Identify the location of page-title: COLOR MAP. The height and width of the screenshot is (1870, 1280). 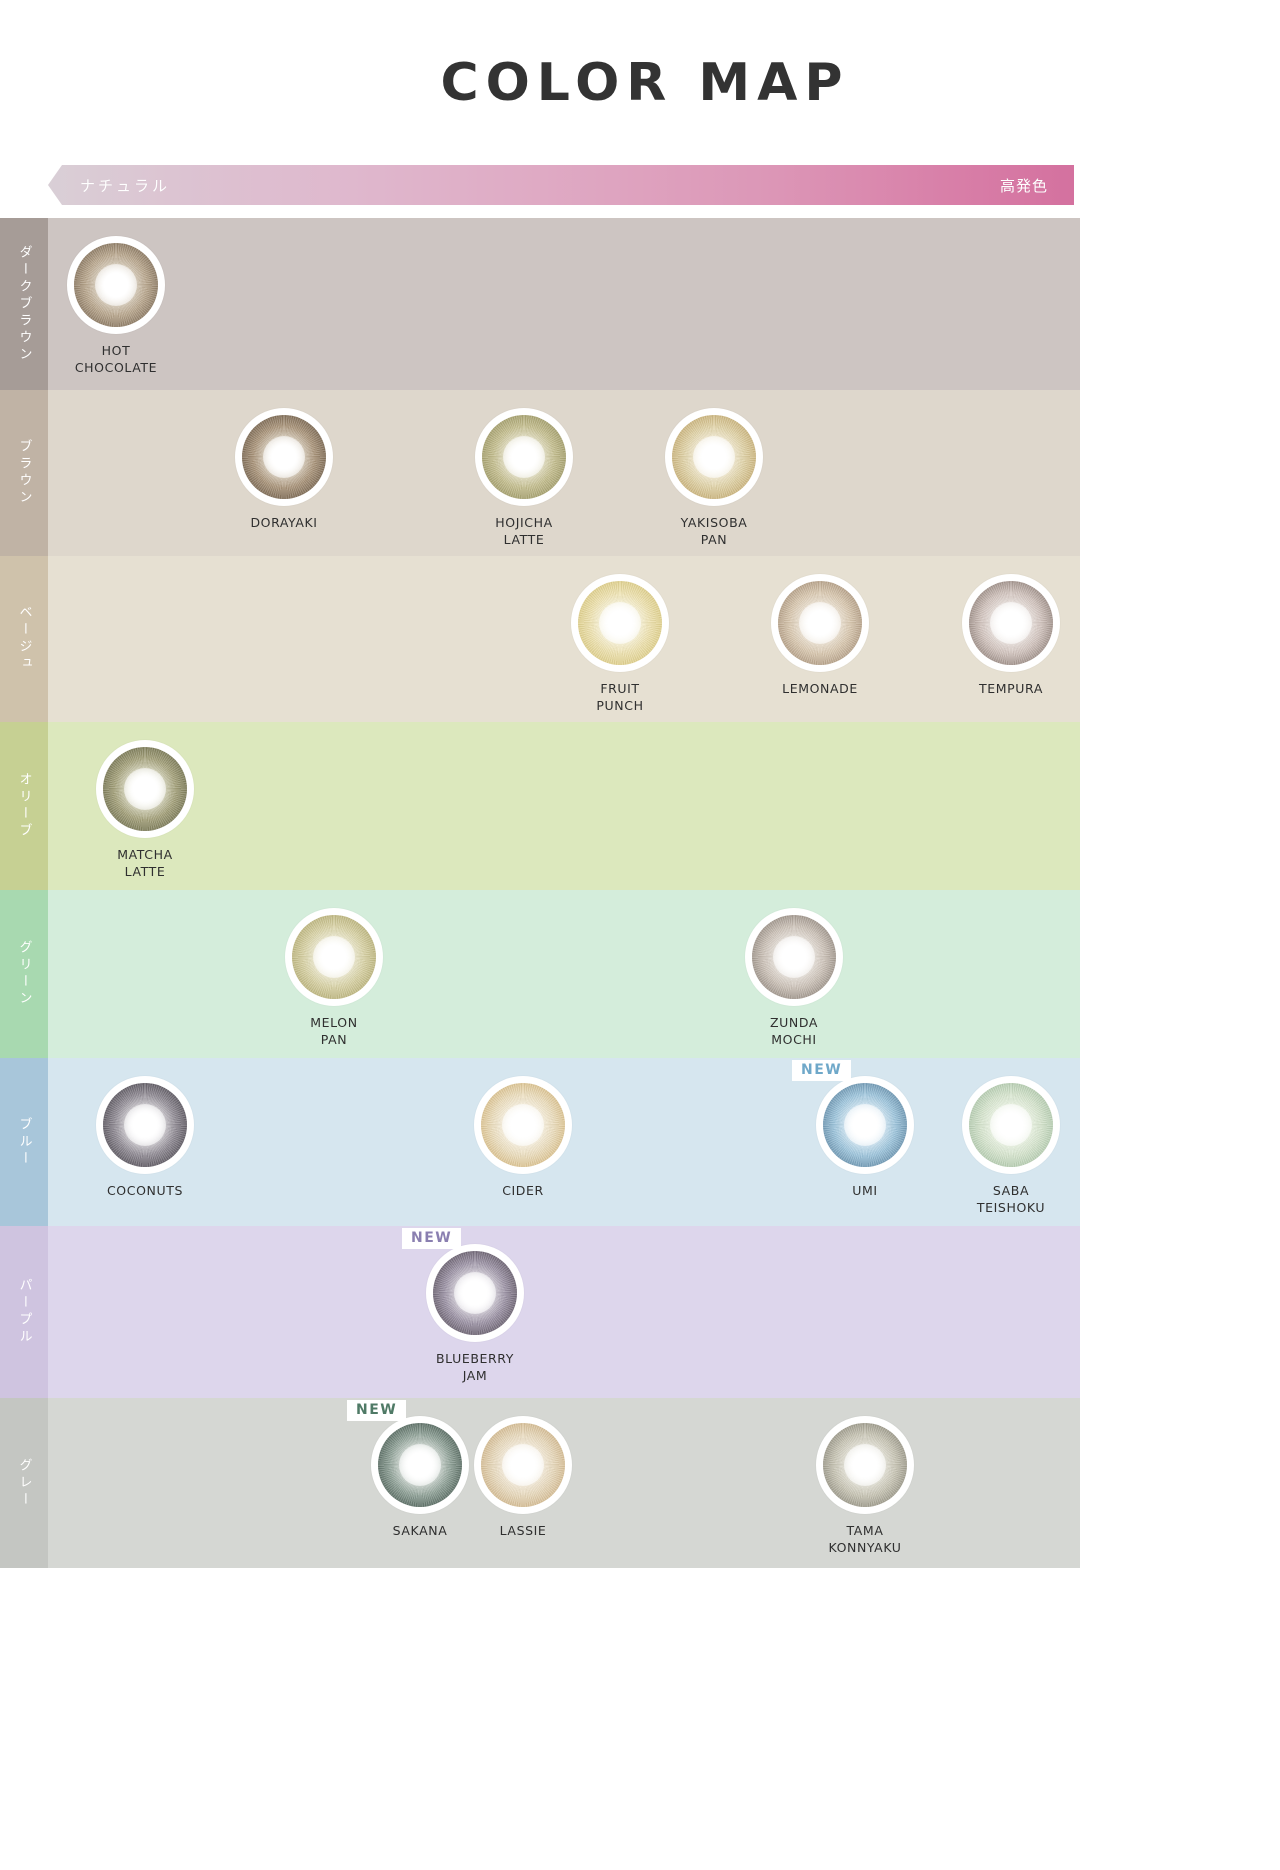
(645, 82).